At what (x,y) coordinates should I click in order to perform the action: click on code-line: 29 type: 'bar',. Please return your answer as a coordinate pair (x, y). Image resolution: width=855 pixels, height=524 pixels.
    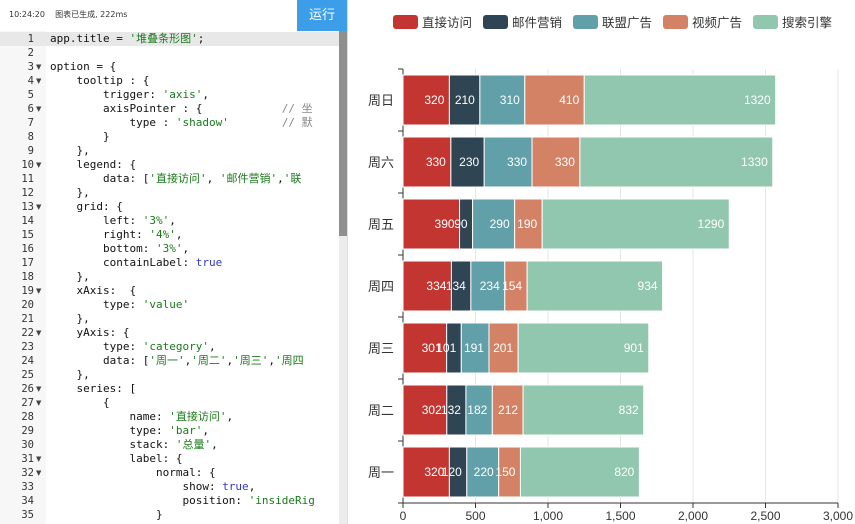
    Looking at the image, I should click on (169, 431).